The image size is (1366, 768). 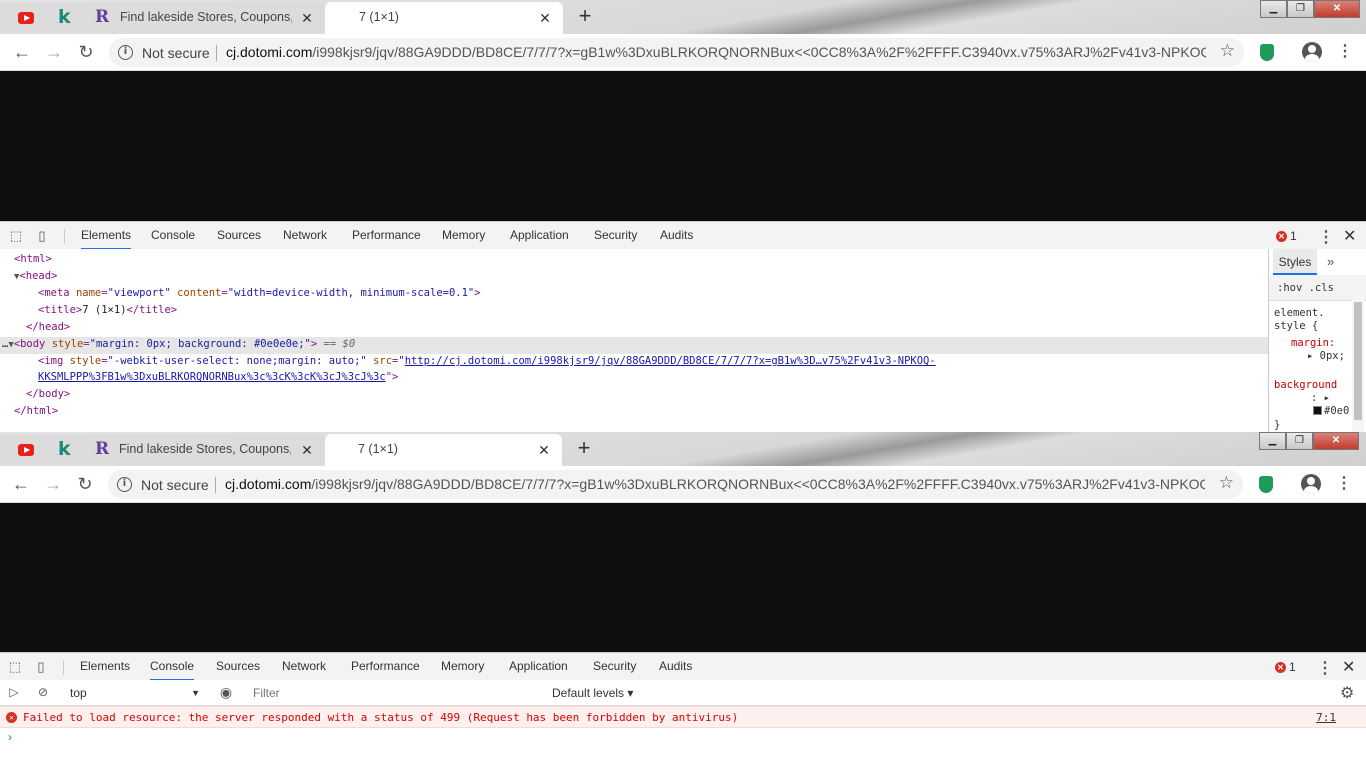 What do you see at coordinates (48, 327) in the screenshot?
I see `dom-node-head-close: </head>` at bounding box center [48, 327].